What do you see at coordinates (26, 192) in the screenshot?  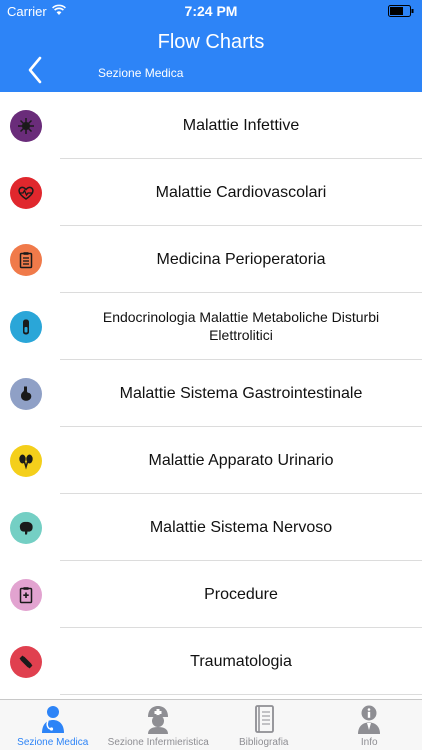 I see `heart-icon` at bounding box center [26, 192].